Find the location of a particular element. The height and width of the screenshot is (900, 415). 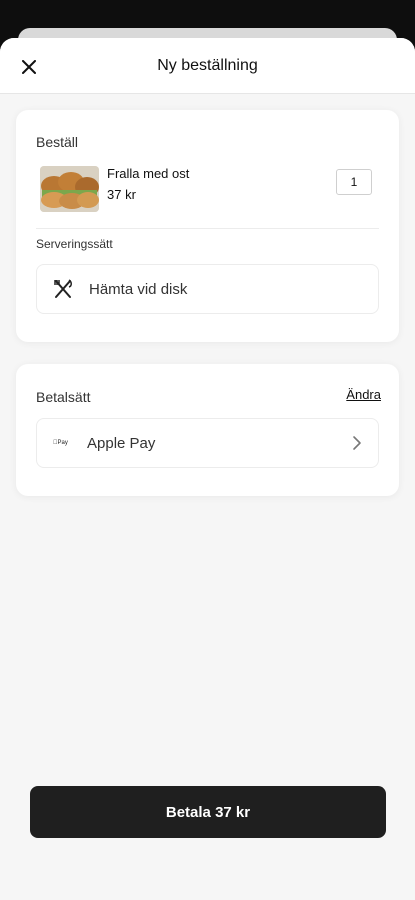

page-title: Ny beställning is located at coordinates (207, 65).